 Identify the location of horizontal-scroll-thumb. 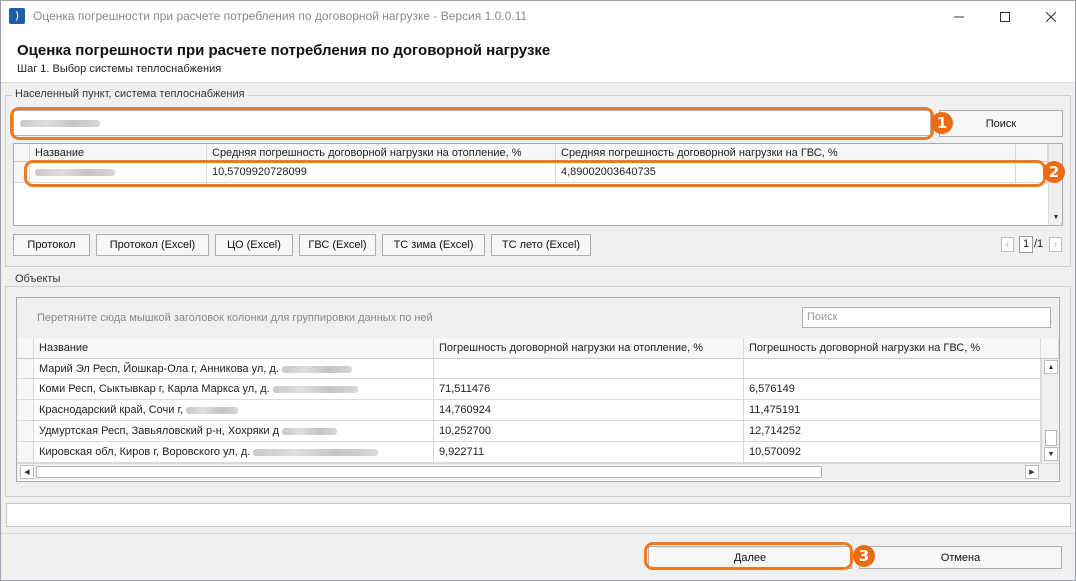
(429, 472).